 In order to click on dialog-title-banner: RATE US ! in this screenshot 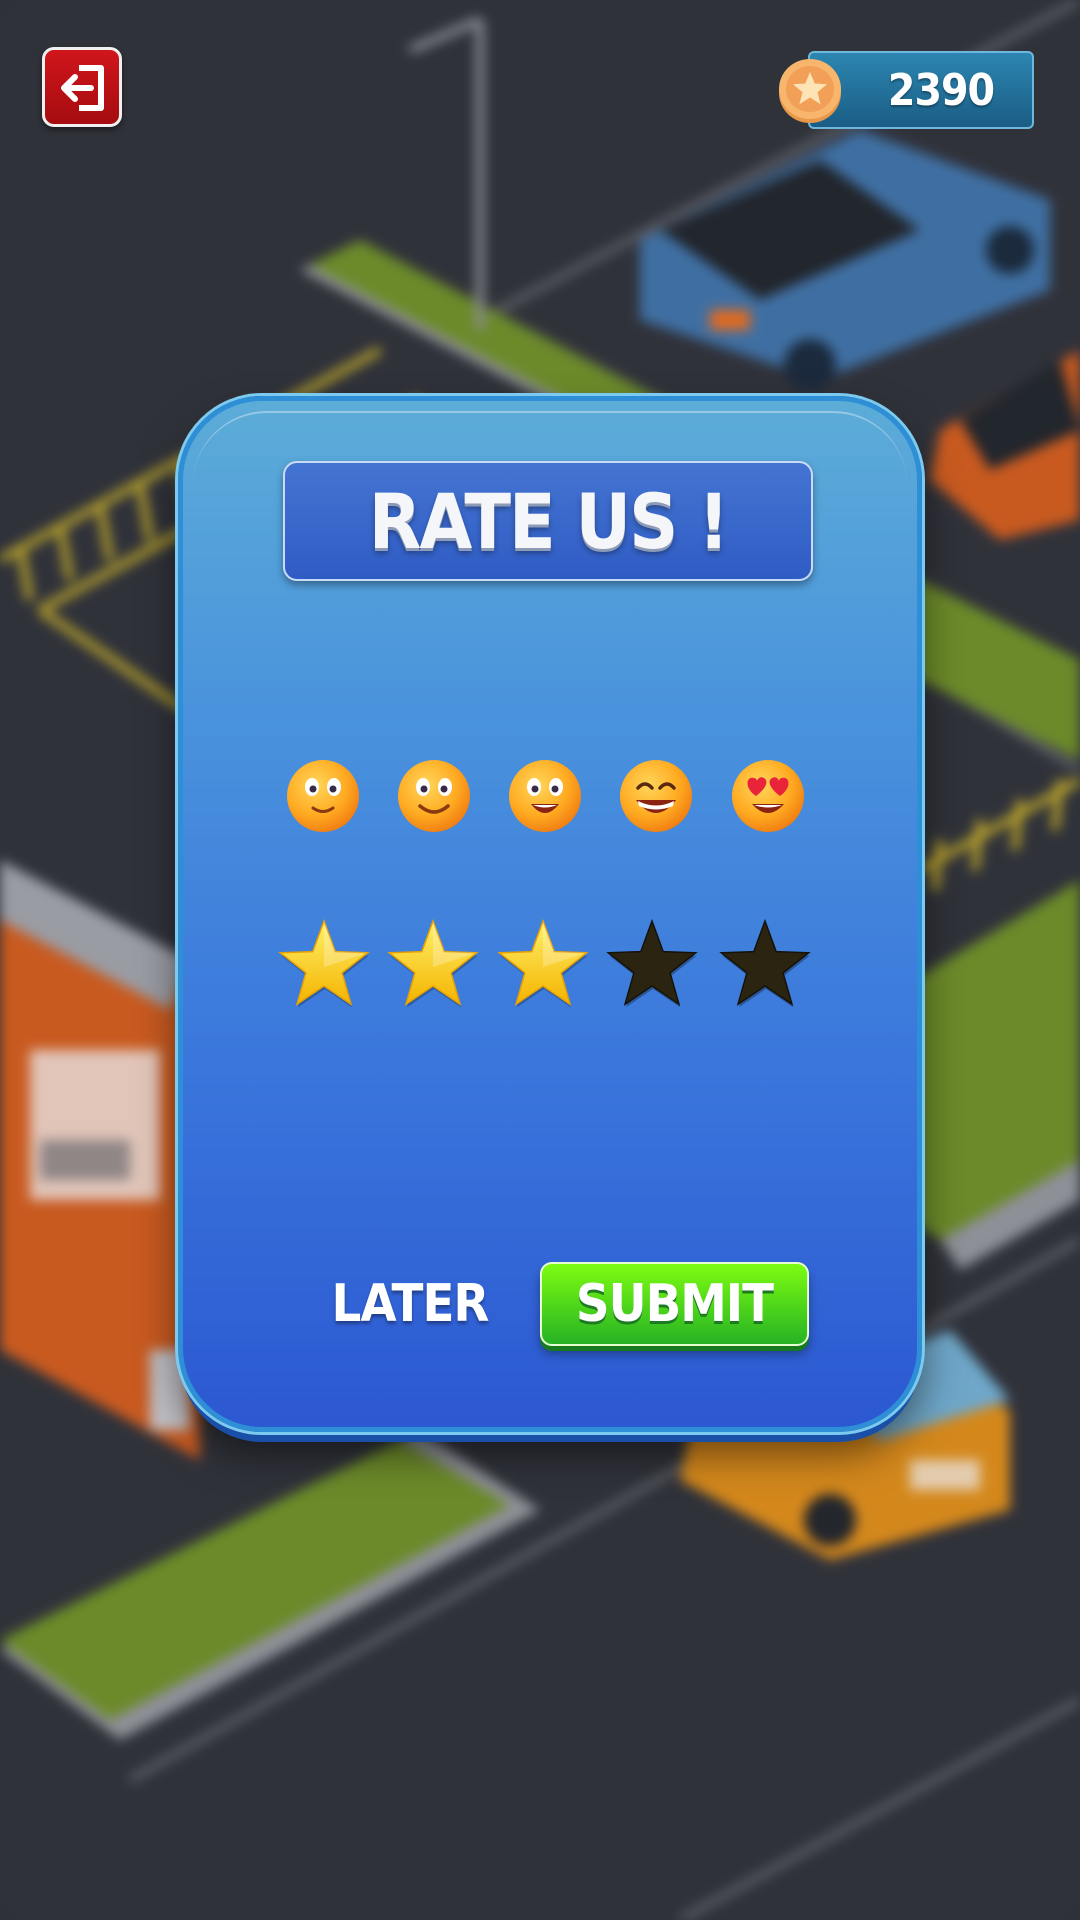, I will do `click(548, 521)`.